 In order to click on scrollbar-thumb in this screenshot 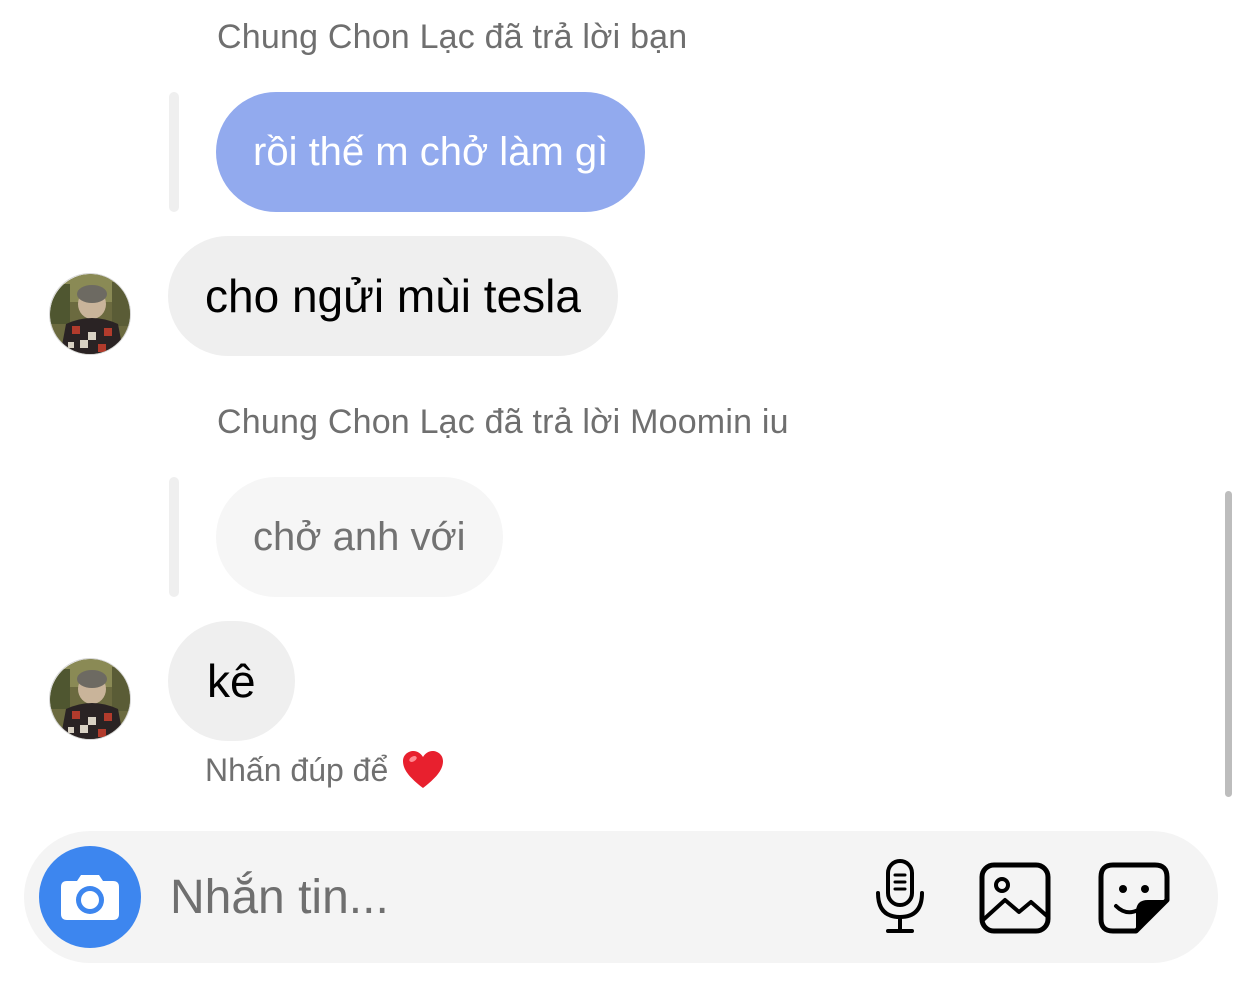, I will do `click(1228, 644)`.